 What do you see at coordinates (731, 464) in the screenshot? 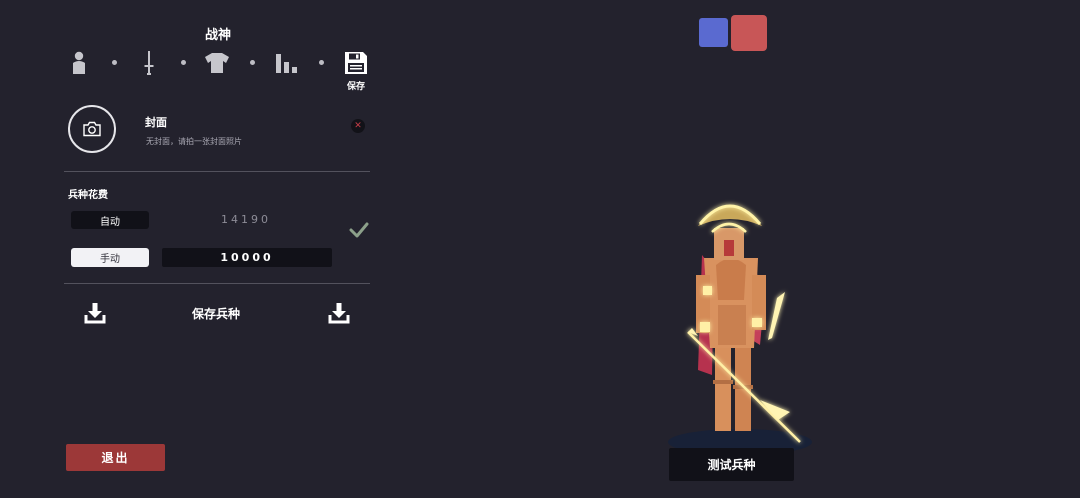
I see `test-unit-button: 测试兵种` at bounding box center [731, 464].